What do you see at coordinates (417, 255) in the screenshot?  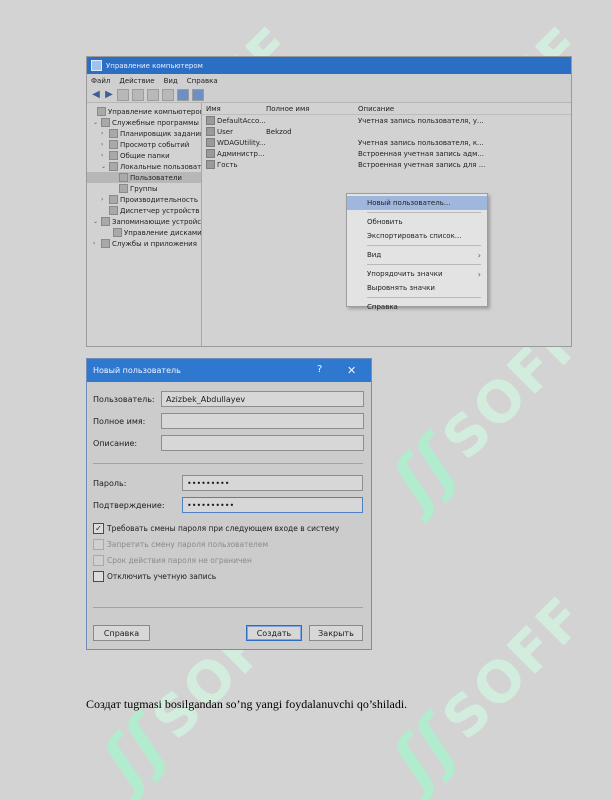 I see `menu-item-view: Вид ›` at bounding box center [417, 255].